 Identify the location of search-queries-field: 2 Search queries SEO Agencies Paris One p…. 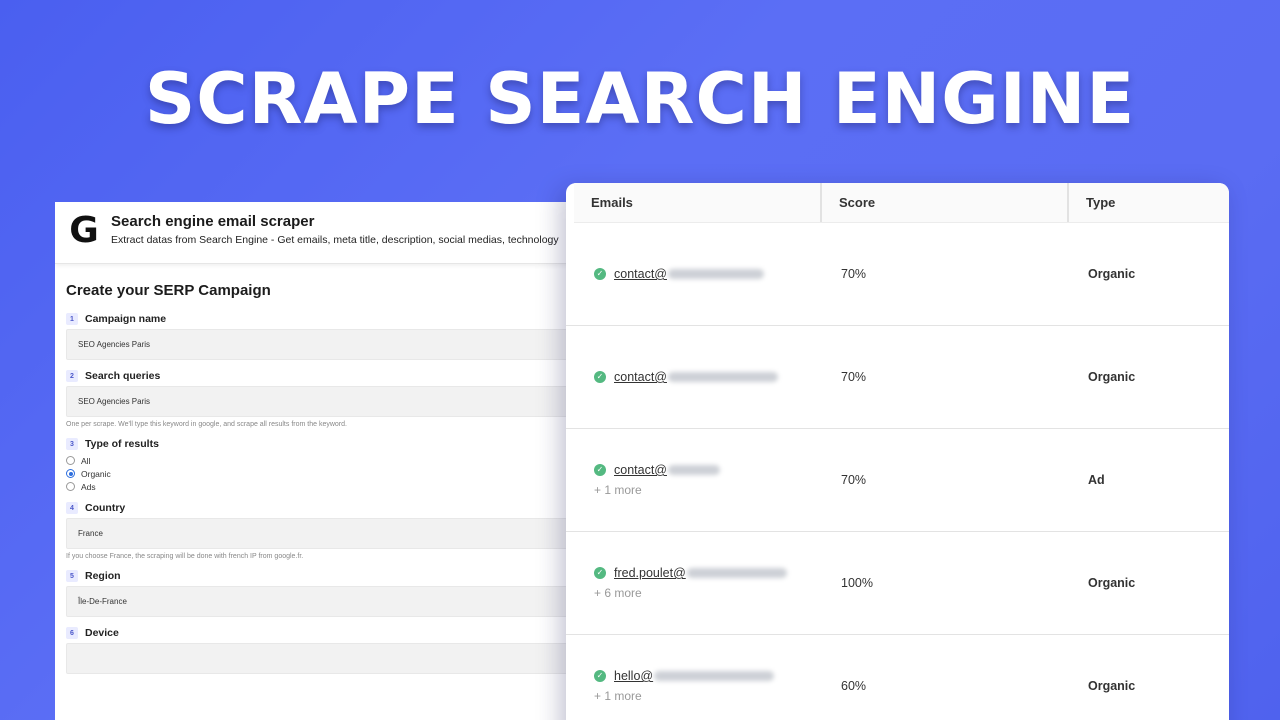
(326, 399).